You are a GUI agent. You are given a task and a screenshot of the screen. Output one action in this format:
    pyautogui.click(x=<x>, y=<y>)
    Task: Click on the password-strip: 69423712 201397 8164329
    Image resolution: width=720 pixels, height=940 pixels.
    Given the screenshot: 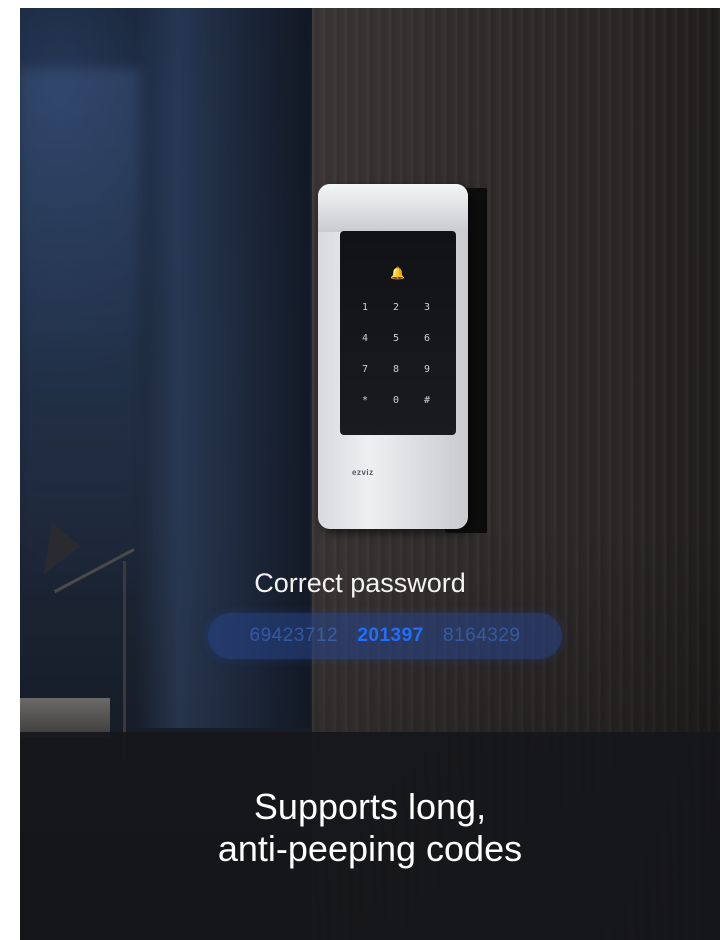 What is the action you would take?
    pyautogui.click(x=385, y=636)
    